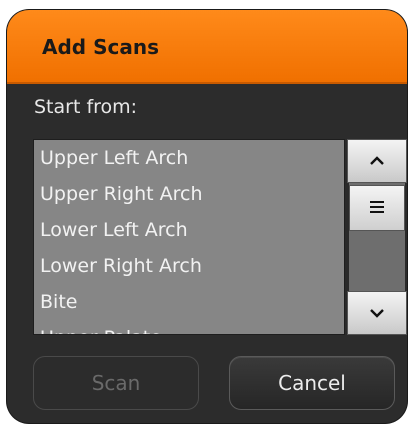 Image resolution: width=415 pixels, height=426 pixels. I want to click on chevron-down-icon, so click(377, 313).